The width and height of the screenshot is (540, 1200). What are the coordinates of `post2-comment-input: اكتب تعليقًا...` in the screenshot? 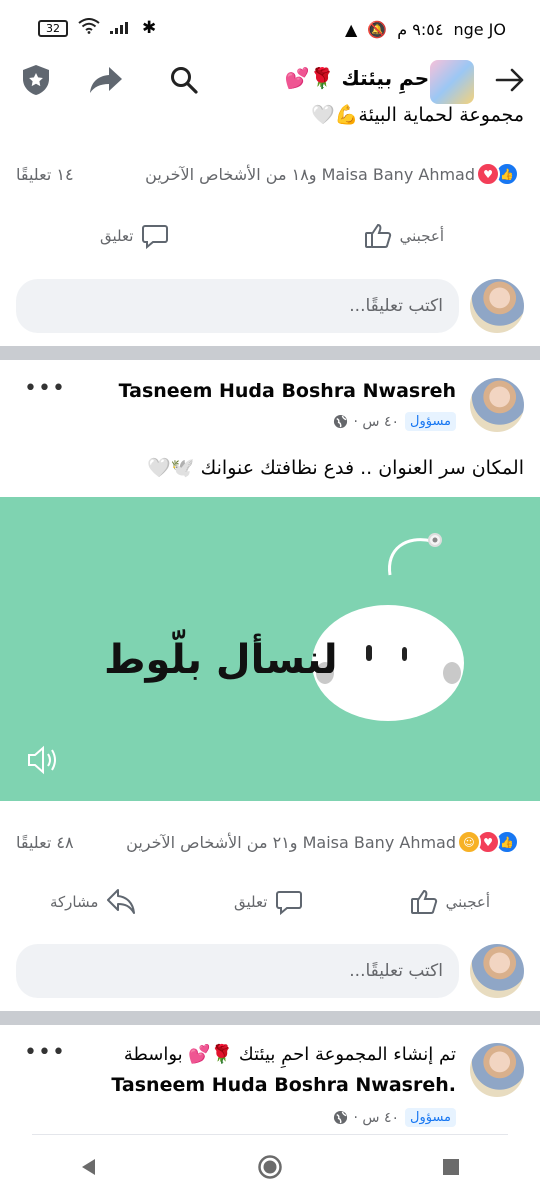 It's located at (237, 971).